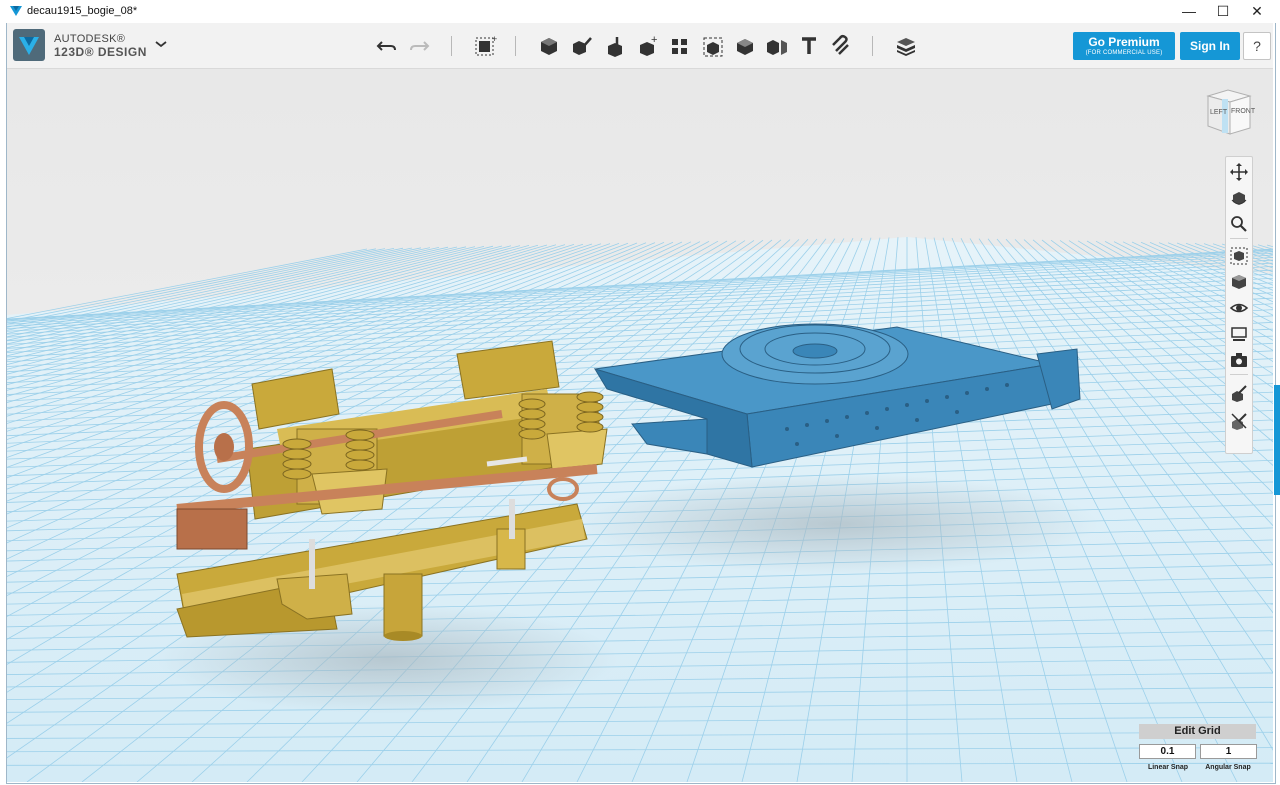  I want to click on material-view-button, so click(1239, 334).